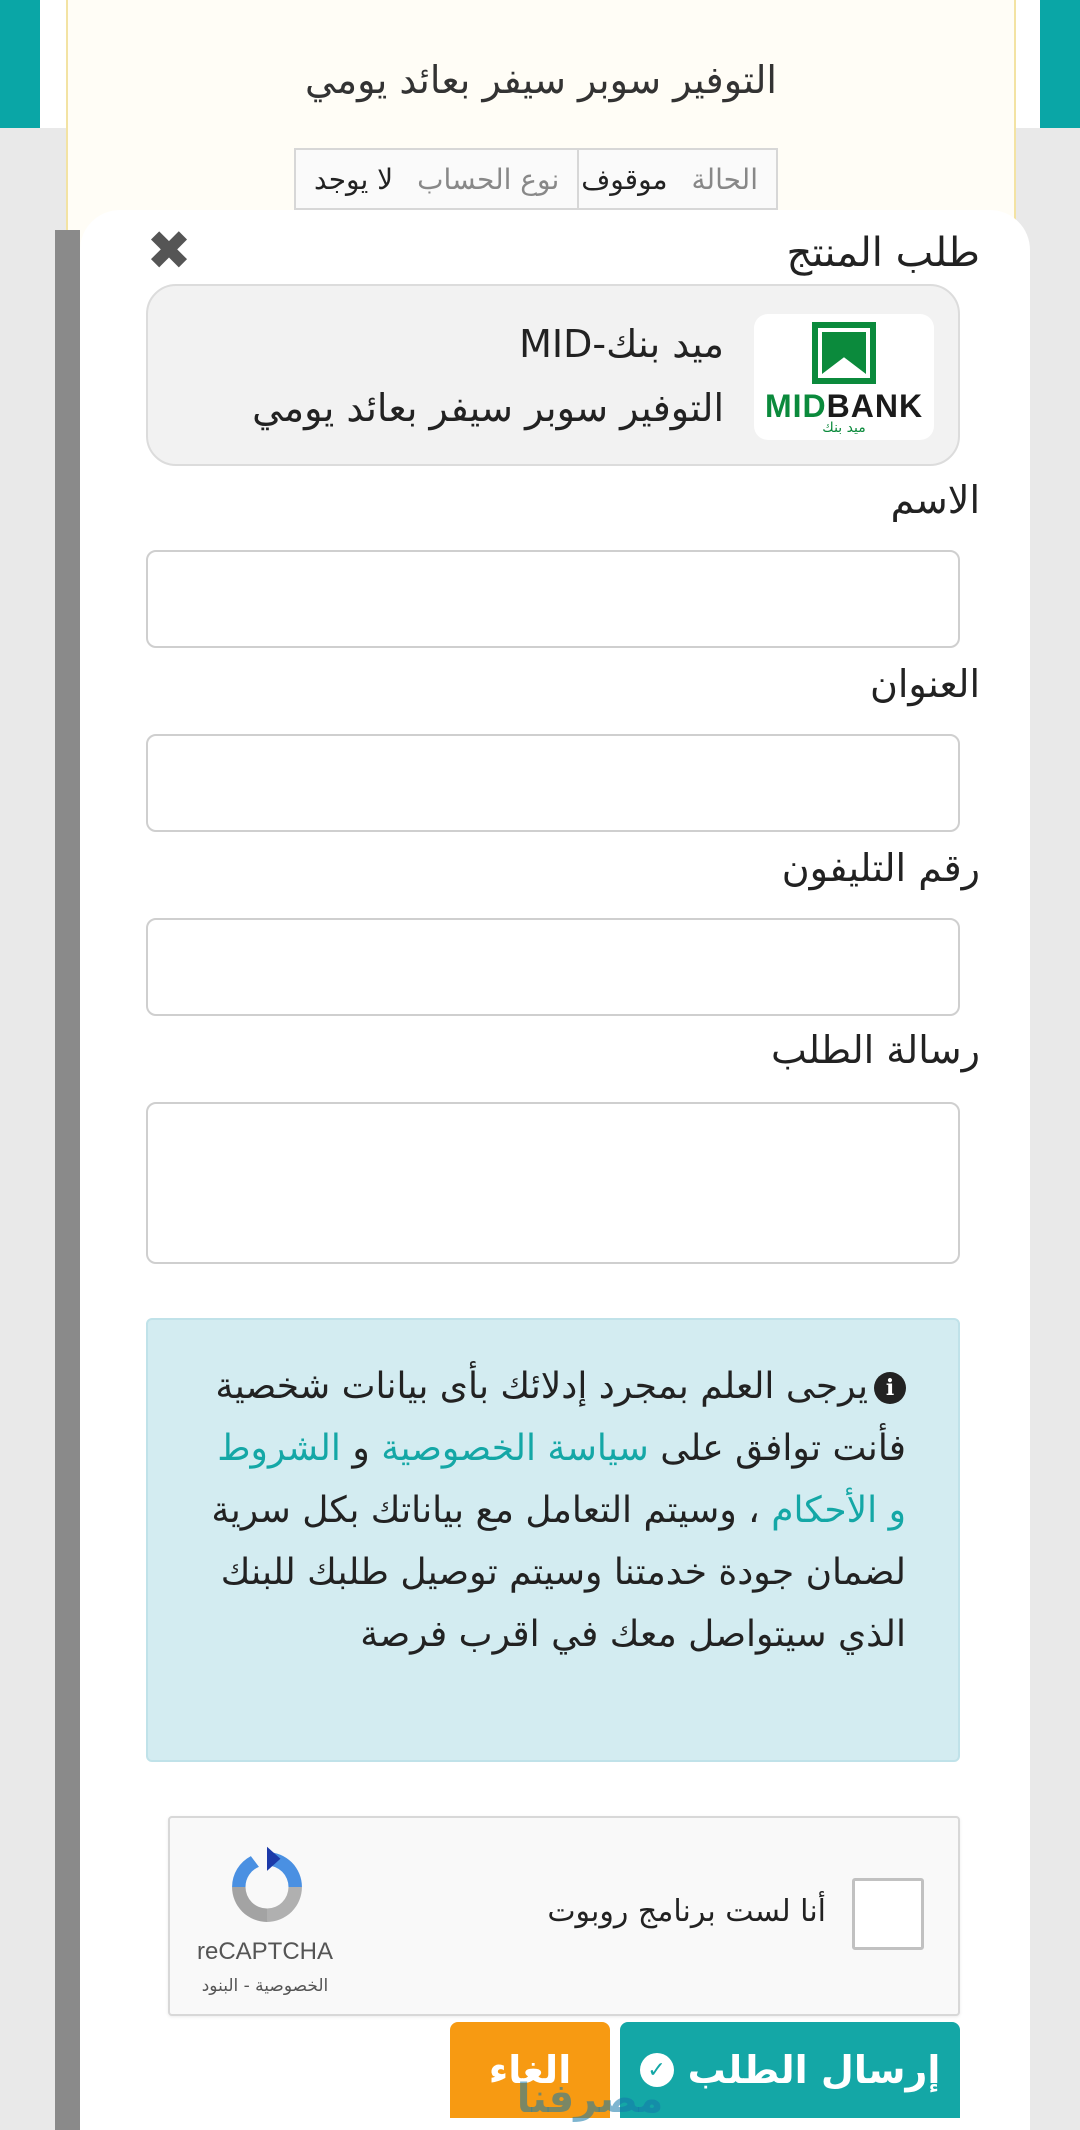  Describe the element at coordinates (354, 179) in the screenshot. I see `account-type-value: لا يوجد` at that location.